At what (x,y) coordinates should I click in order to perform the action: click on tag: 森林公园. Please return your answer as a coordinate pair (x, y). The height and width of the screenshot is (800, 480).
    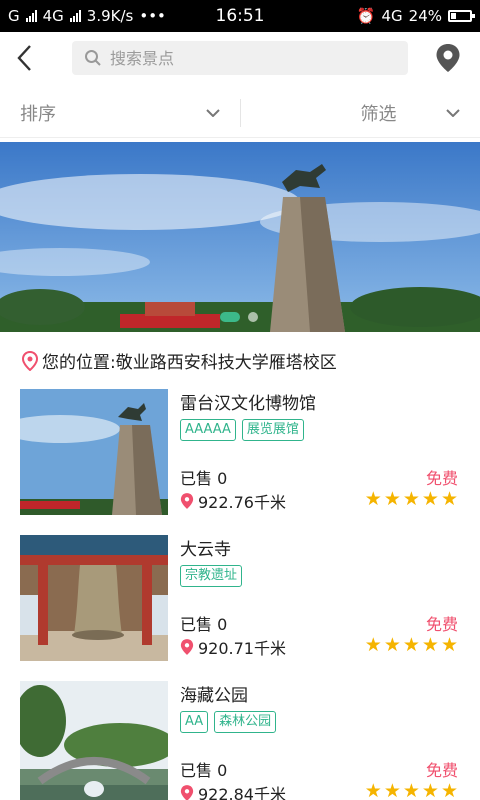
    Looking at the image, I should click on (245, 722).